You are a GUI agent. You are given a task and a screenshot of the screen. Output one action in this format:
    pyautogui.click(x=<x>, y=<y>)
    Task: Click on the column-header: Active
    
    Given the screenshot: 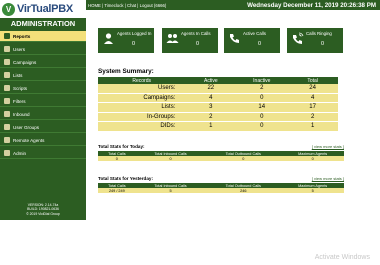 What is the action you would take?
    pyautogui.click(x=211, y=80)
    